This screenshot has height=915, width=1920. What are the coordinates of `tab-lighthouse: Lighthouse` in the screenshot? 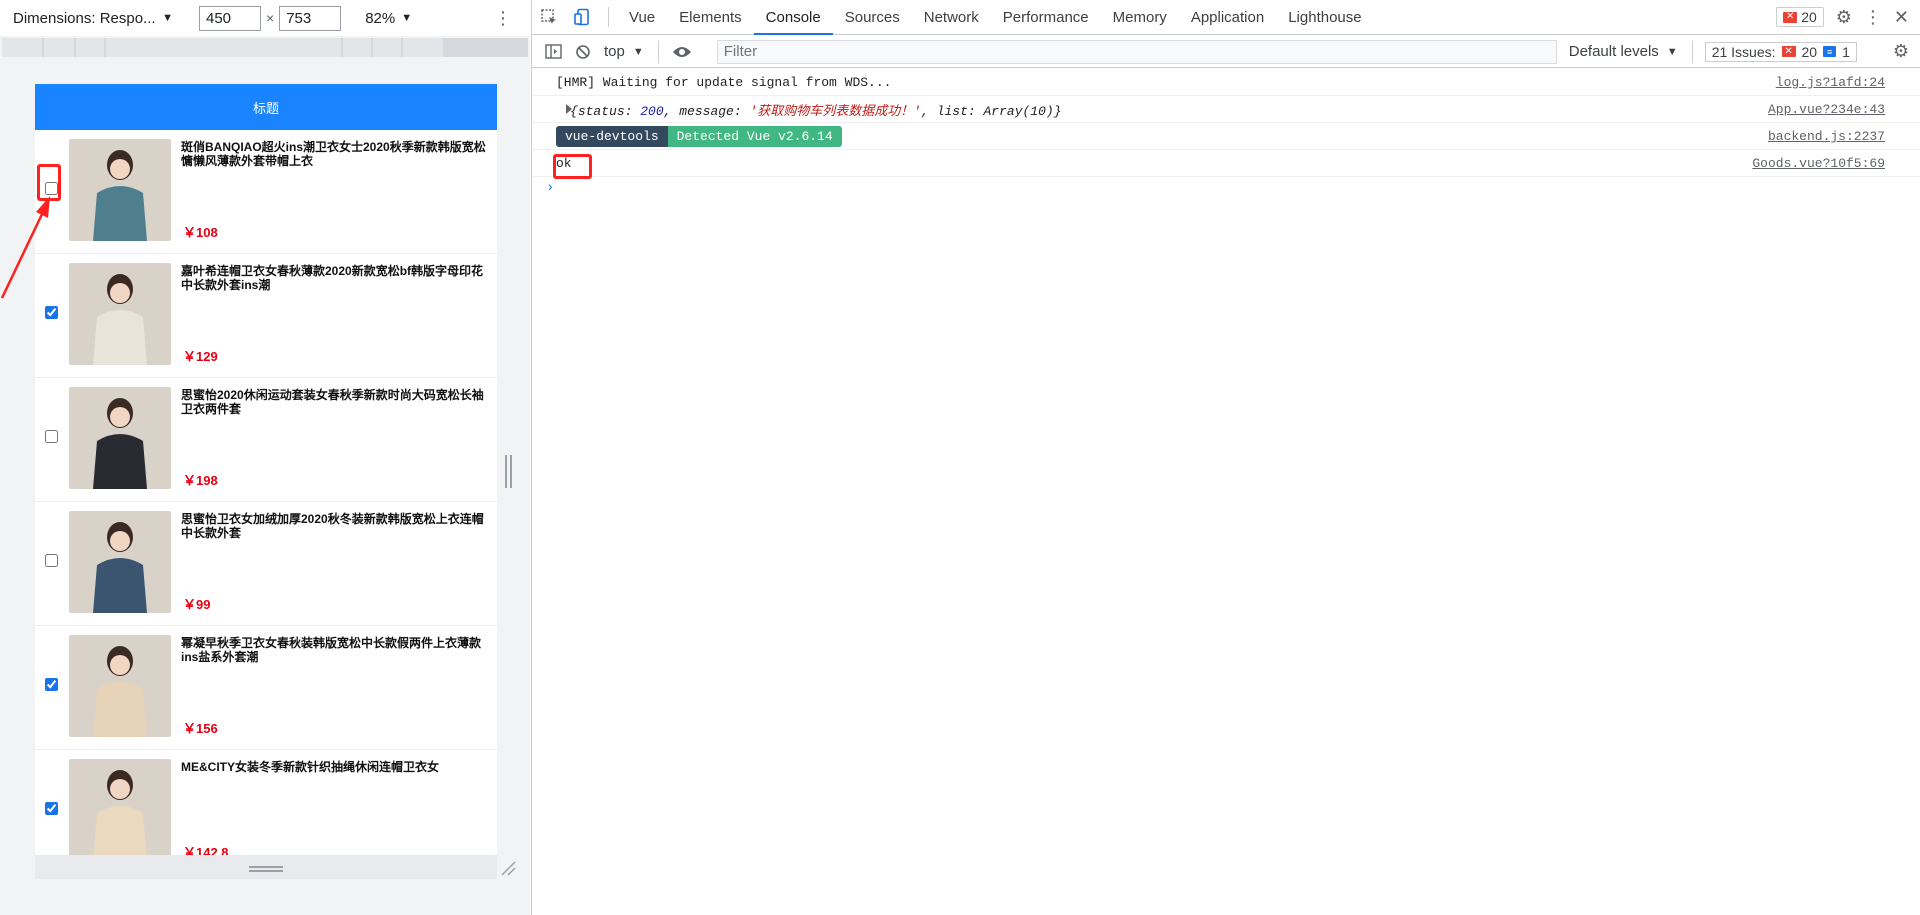 It's located at (1324, 17).